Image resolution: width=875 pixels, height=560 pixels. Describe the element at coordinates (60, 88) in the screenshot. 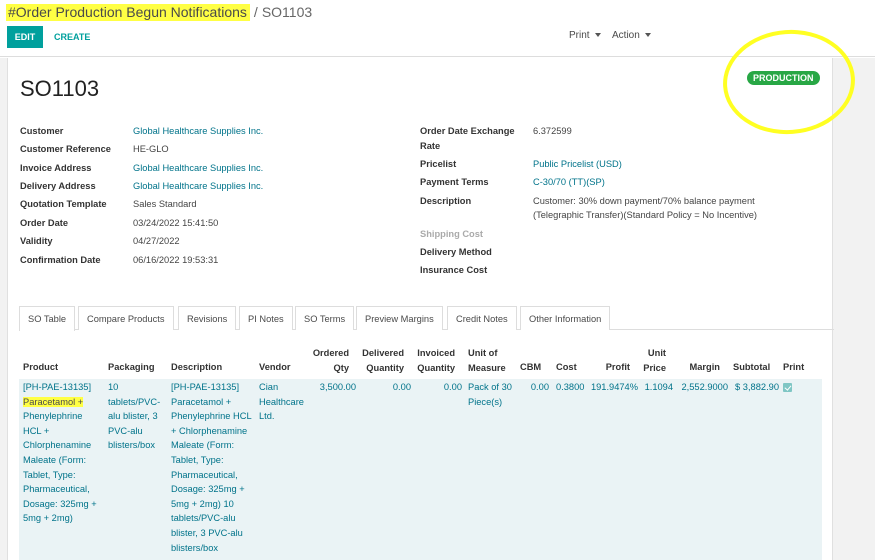

I see `record-title: SO1103` at that location.